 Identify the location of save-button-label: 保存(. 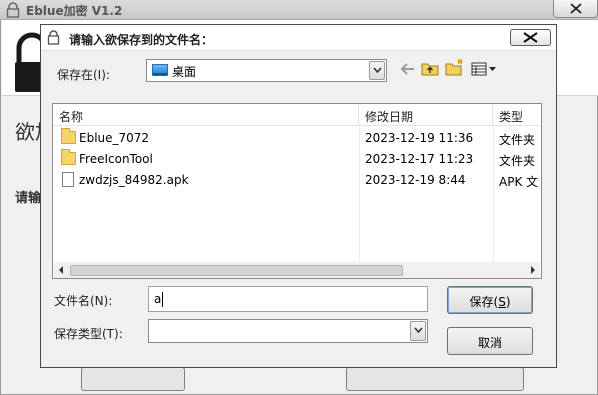
(484, 302).